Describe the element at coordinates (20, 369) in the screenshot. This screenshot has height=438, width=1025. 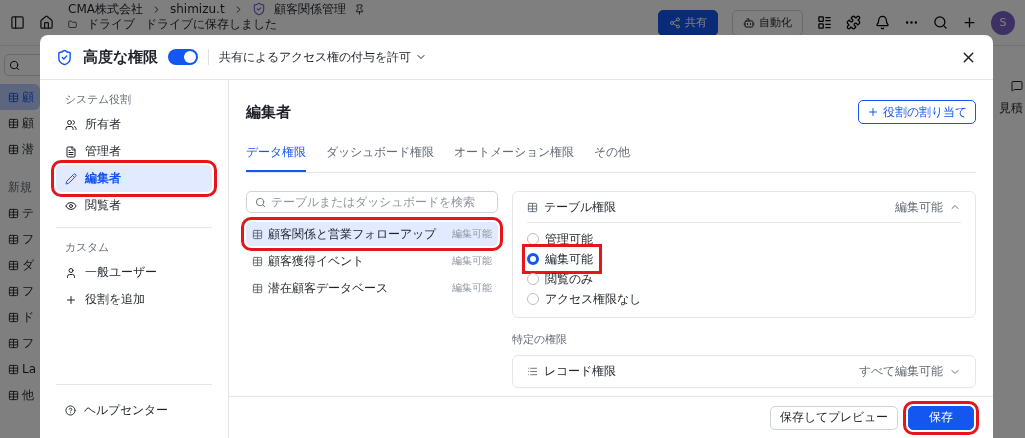
I see `sidebar-item: La` at that location.